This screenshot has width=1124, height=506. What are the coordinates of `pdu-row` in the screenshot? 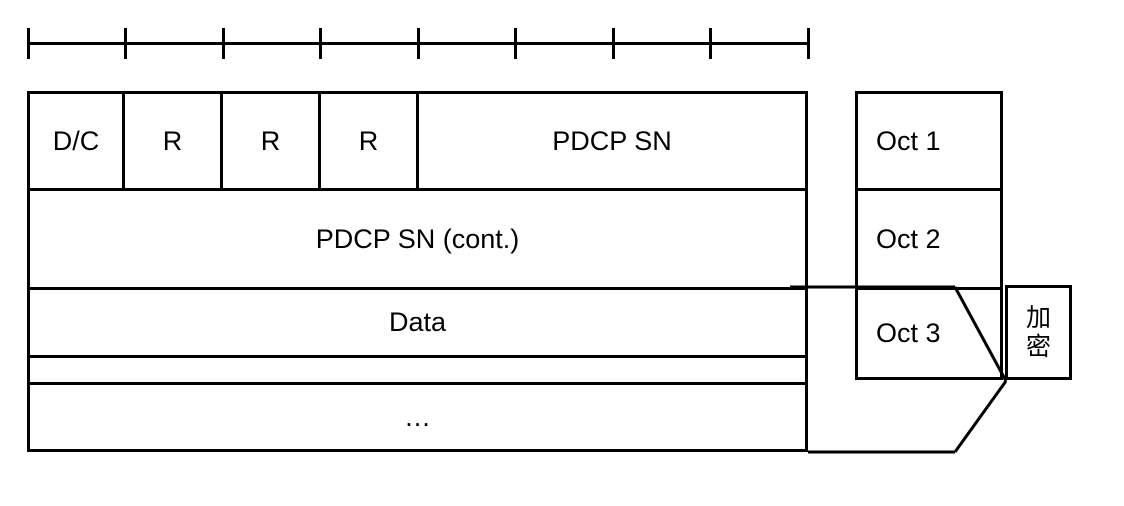 It's located at (417, 371).